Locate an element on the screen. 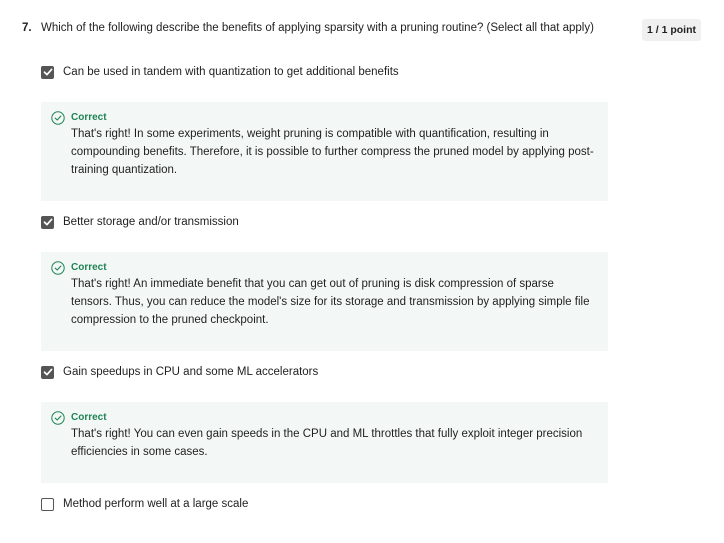  checkbox-unchecked is located at coordinates (47, 504).